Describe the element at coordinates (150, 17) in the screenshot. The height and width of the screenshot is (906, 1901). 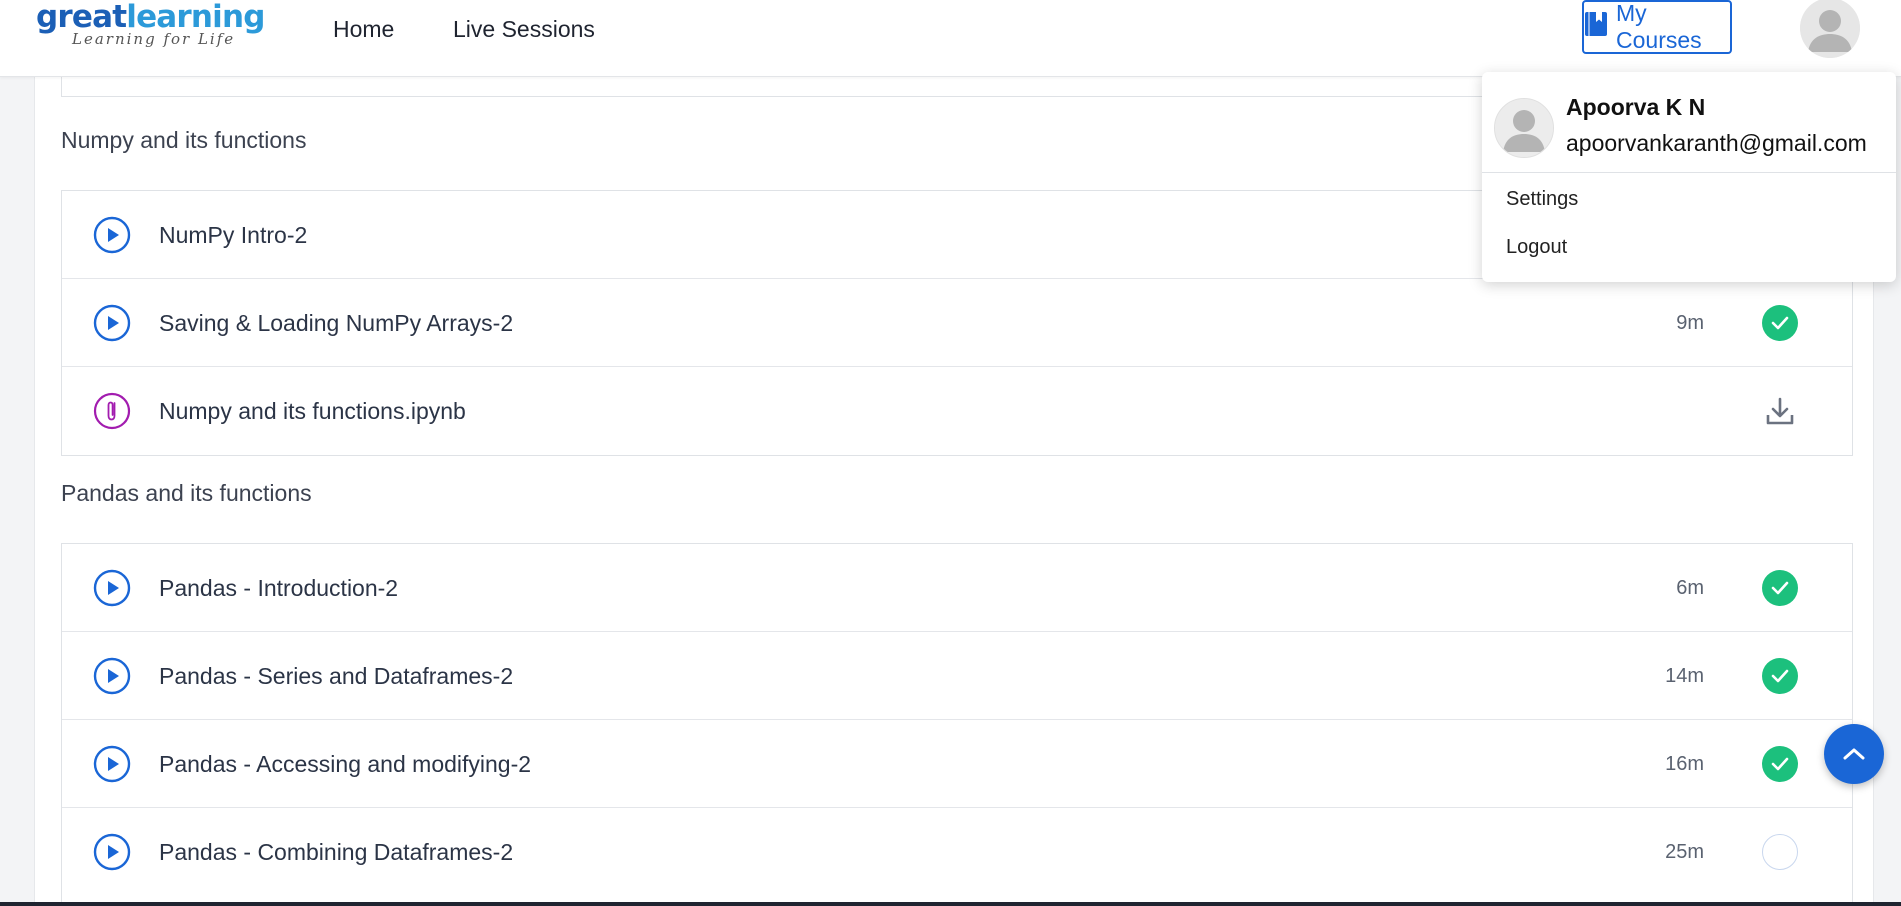
I see `logo-wordmark: greatlearning` at that location.